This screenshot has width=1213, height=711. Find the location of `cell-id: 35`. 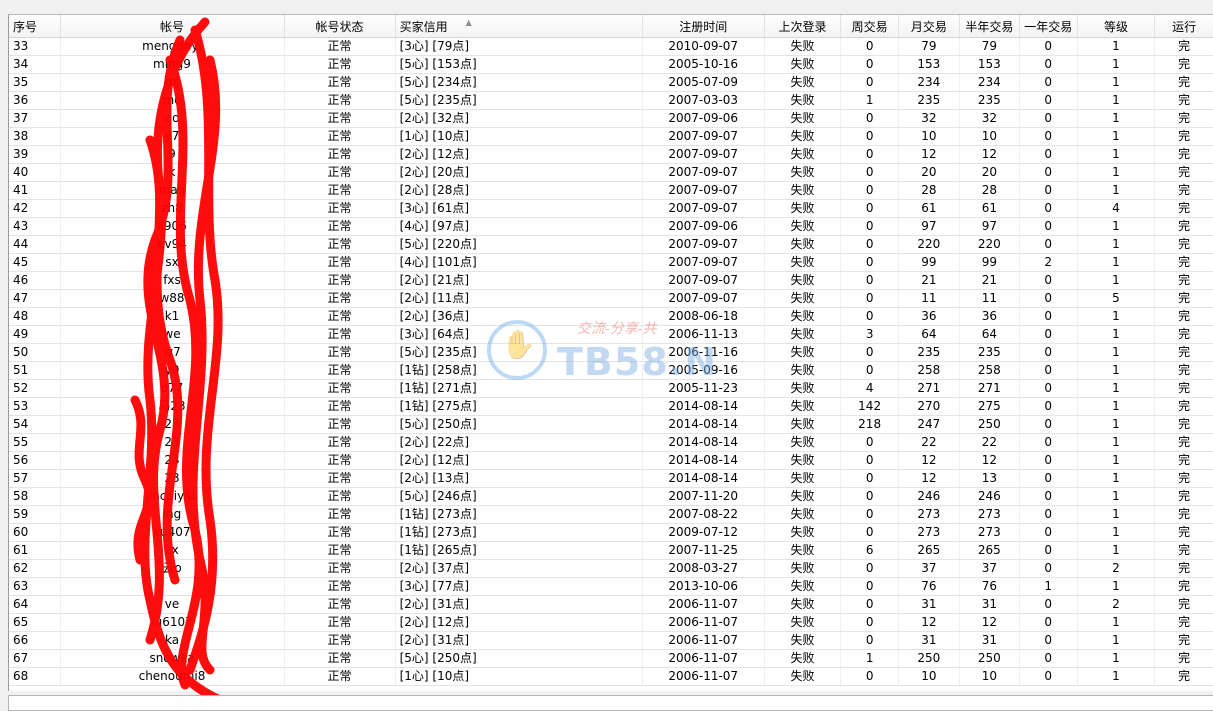

cell-id: 35 is located at coordinates (35, 82).